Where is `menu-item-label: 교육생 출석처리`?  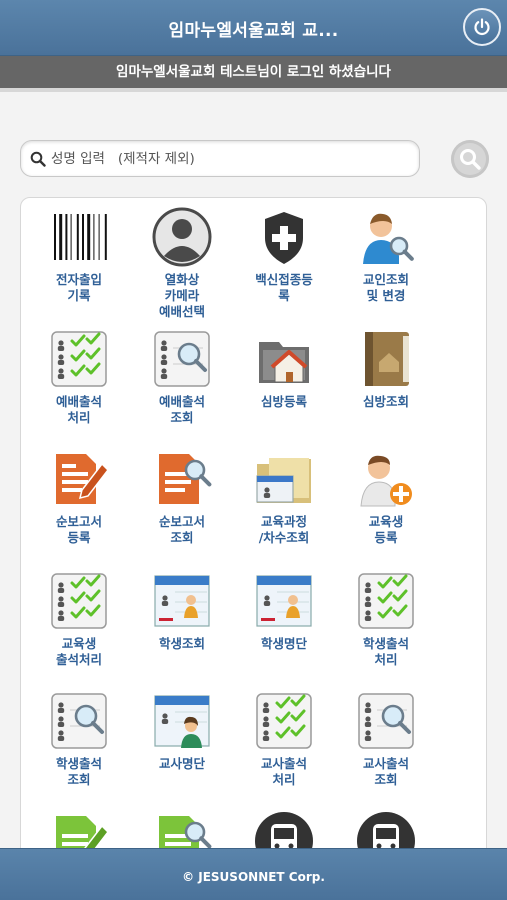
menu-item-label: 교육생 출석처리 is located at coordinates (78, 651).